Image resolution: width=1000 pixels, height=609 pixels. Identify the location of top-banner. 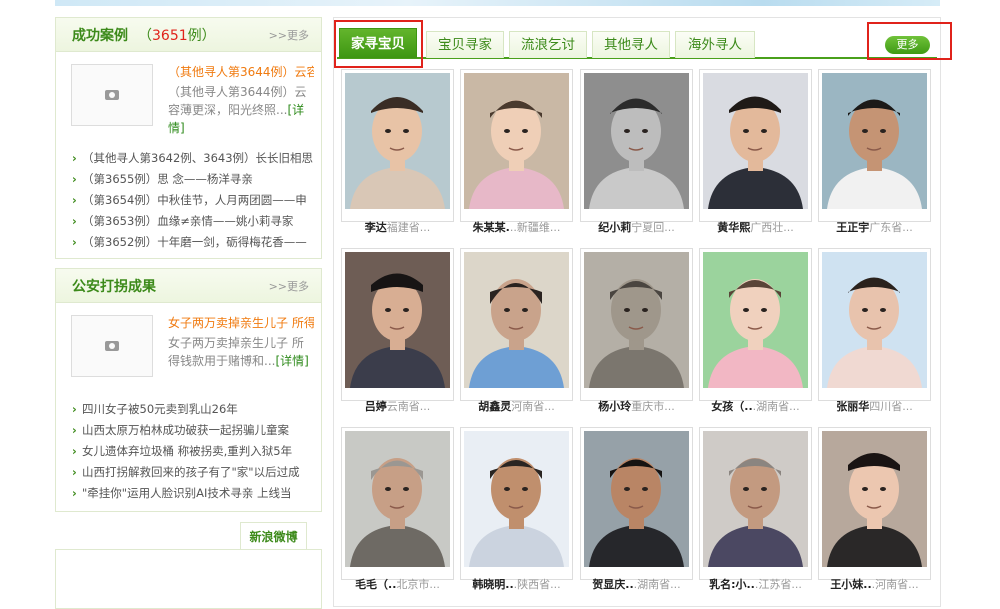
(497, 3).